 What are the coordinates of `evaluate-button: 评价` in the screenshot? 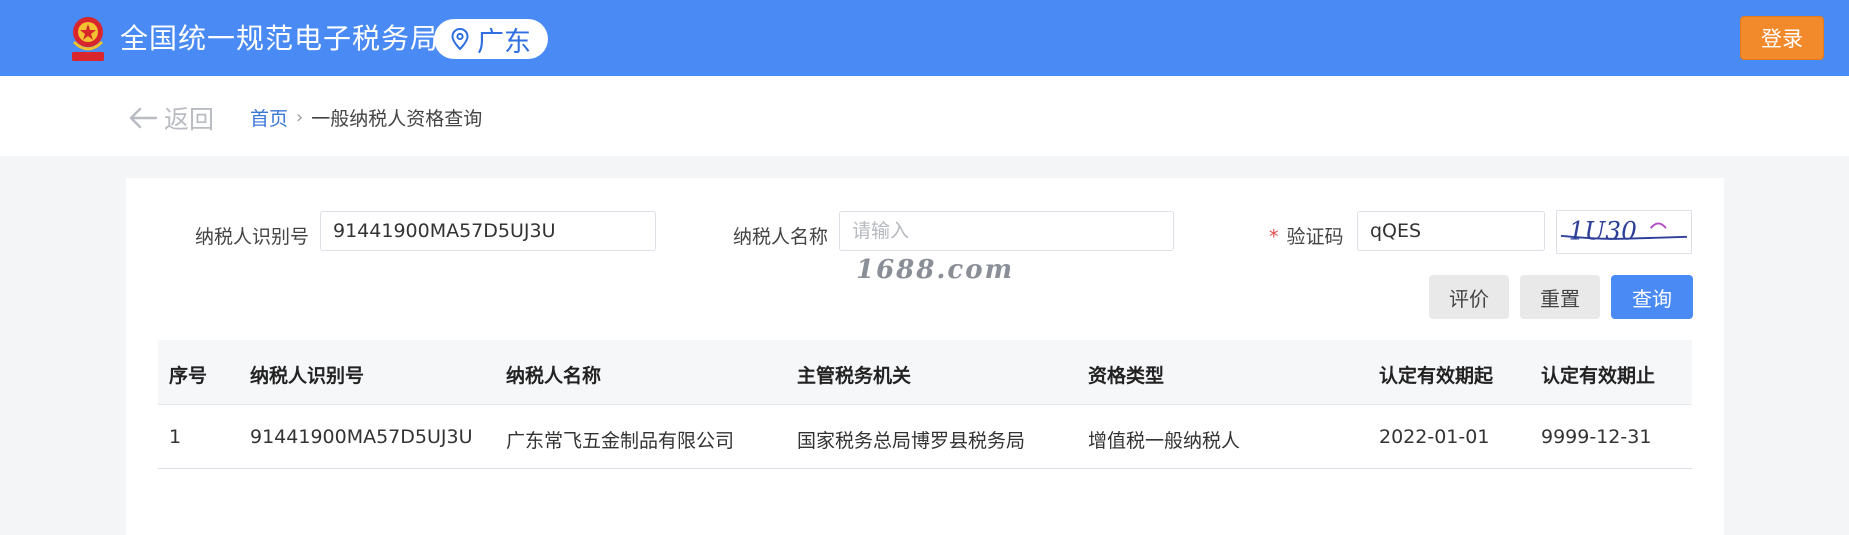 It's located at (1469, 297).